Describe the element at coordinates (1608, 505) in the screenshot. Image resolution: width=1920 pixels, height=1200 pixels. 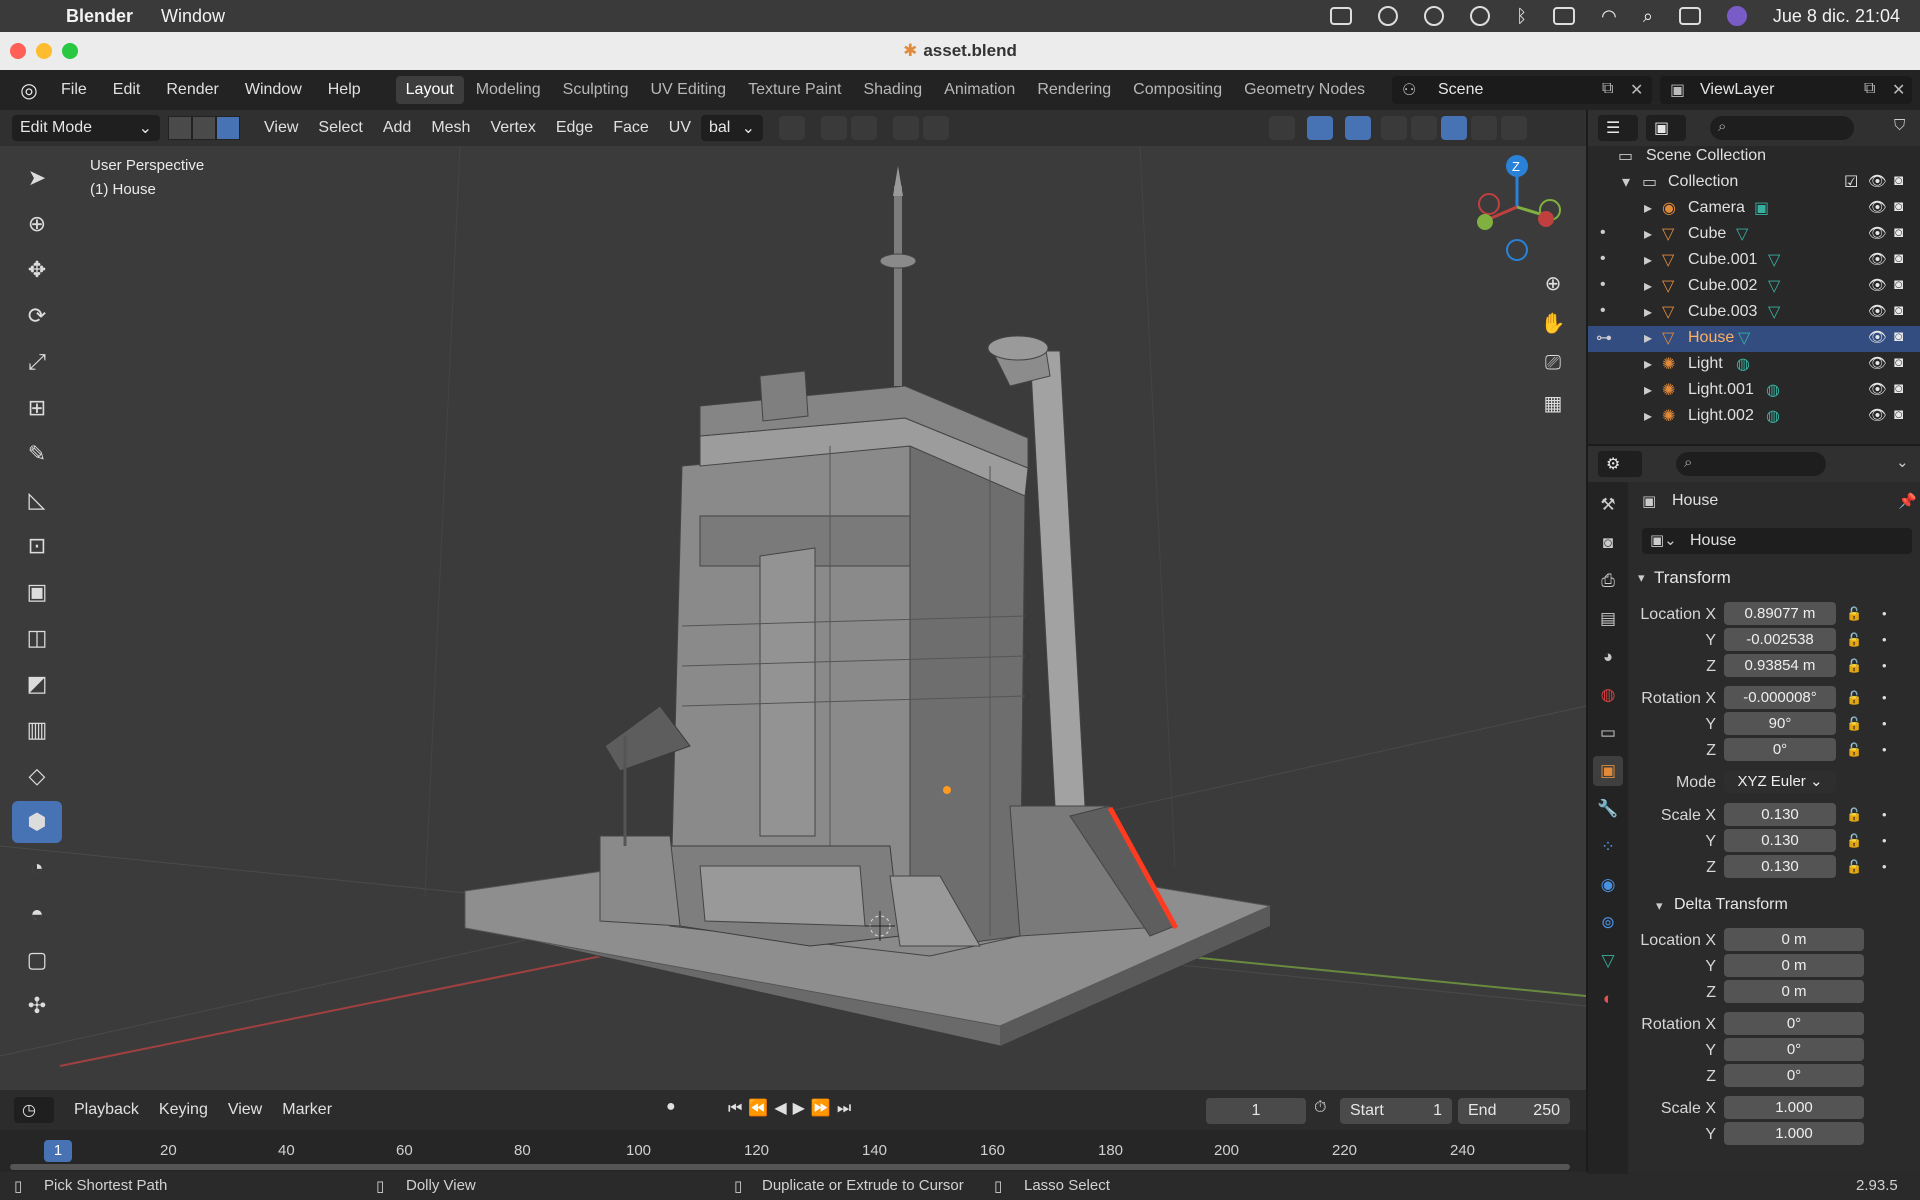
I see `tool-tab-icon: ⚒` at that location.